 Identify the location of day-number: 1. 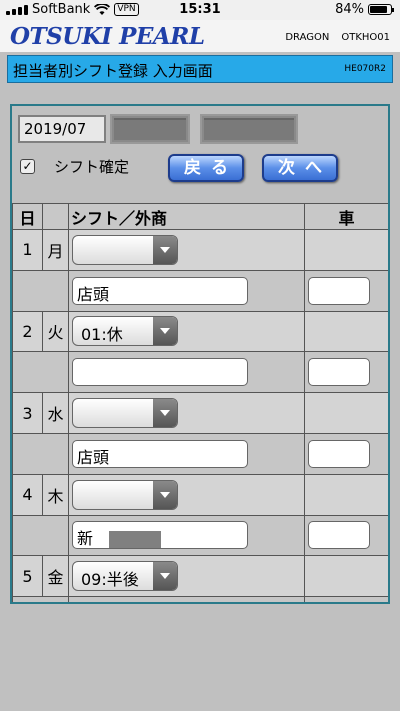
(27, 250).